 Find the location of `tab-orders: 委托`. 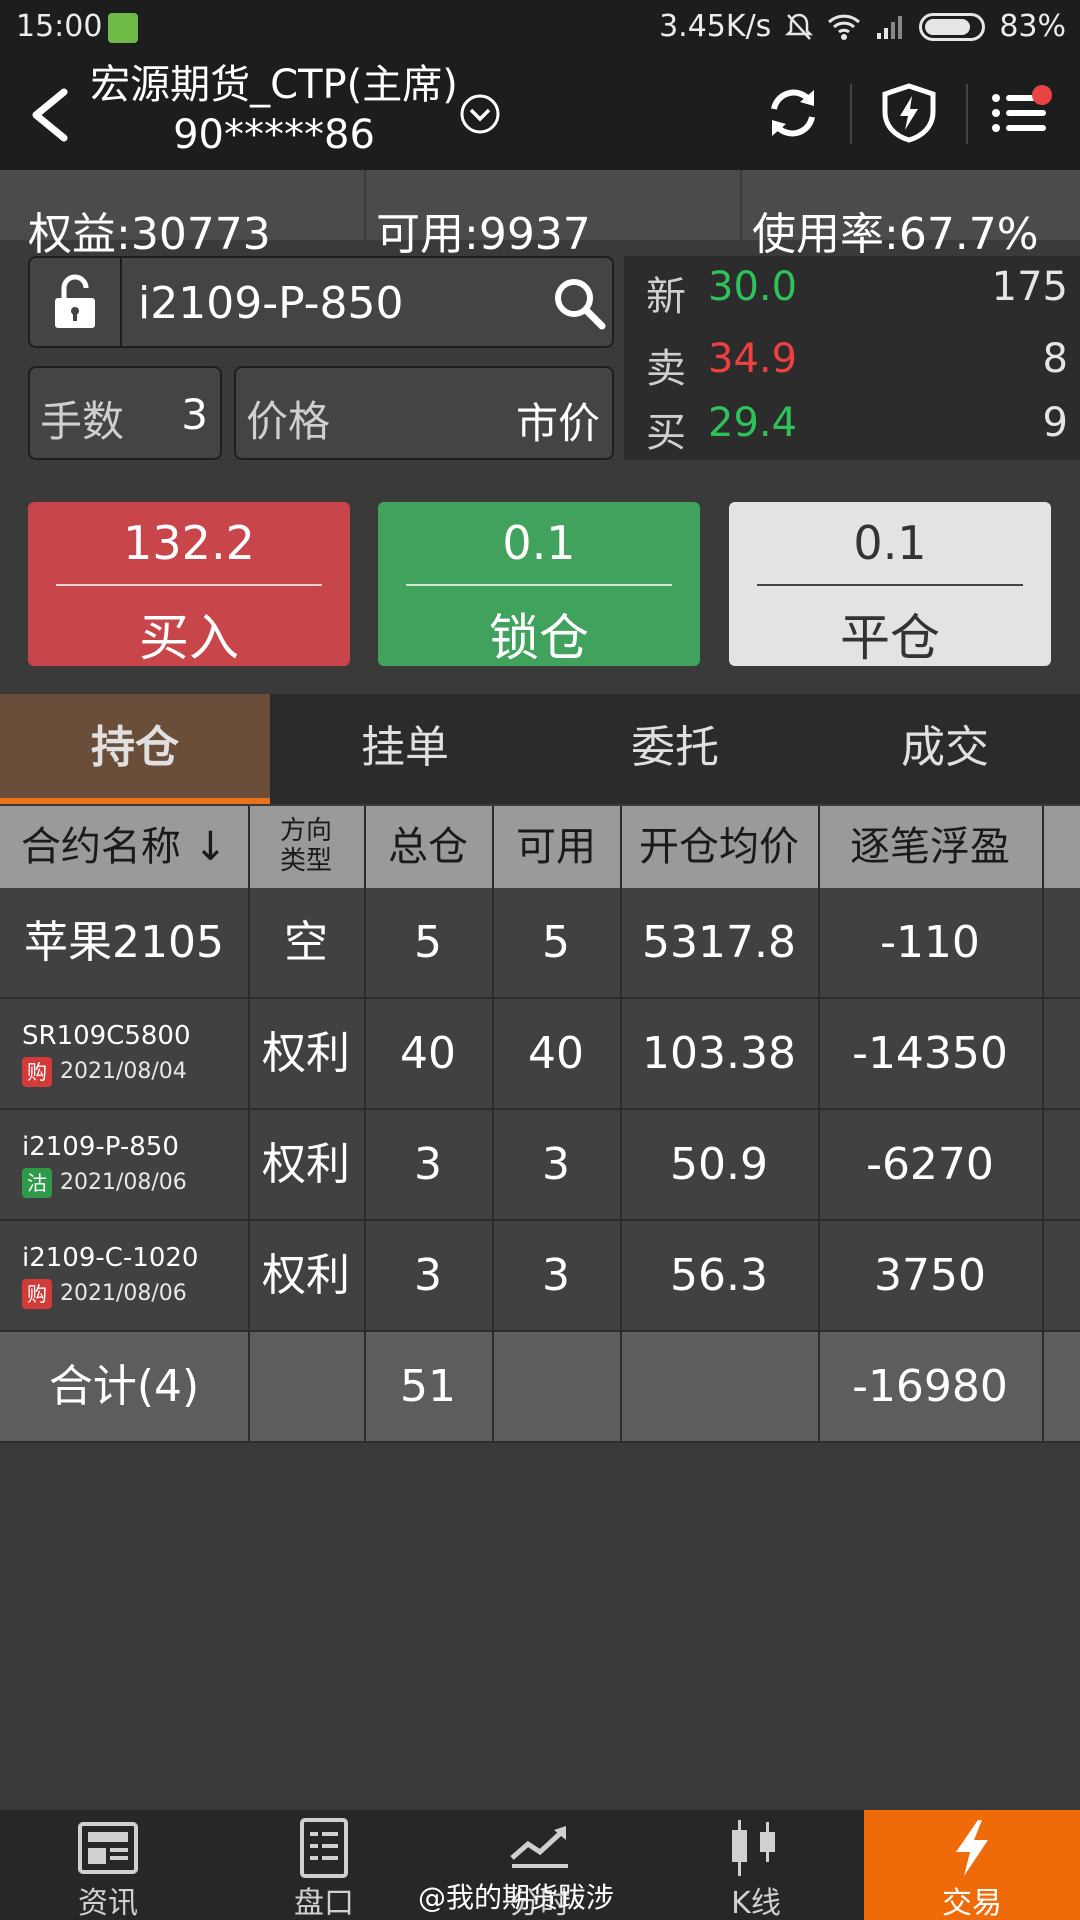

tab-orders: 委托 is located at coordinates (675, 749).